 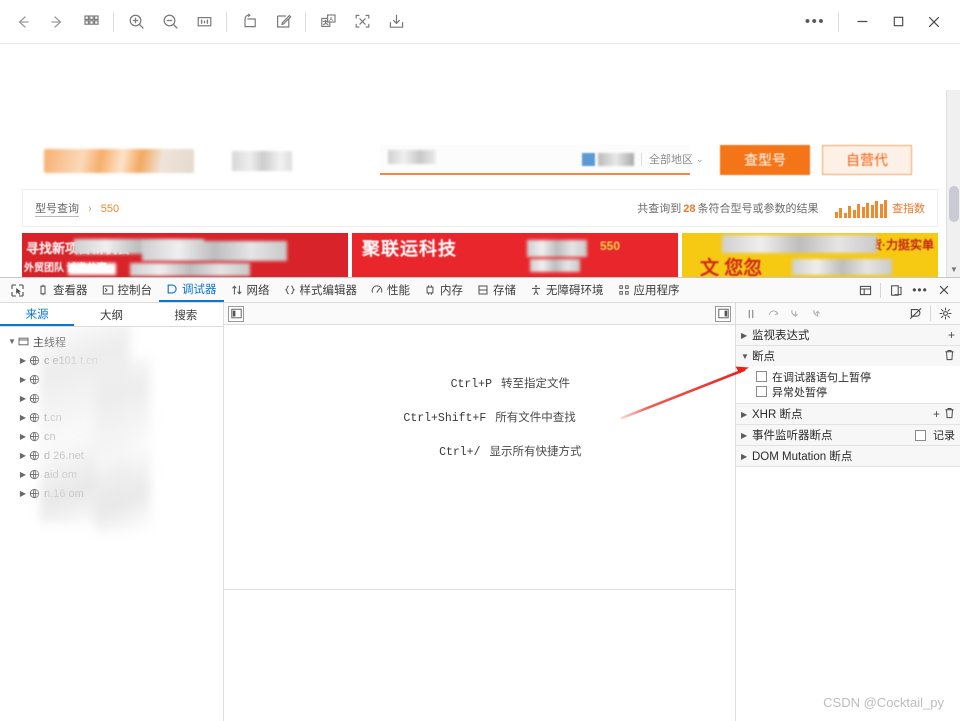 What do you see at coordinates (451, 290) in the screenshot?
I see `tab-memory-label: 内存` at bounding box center [451, 290].